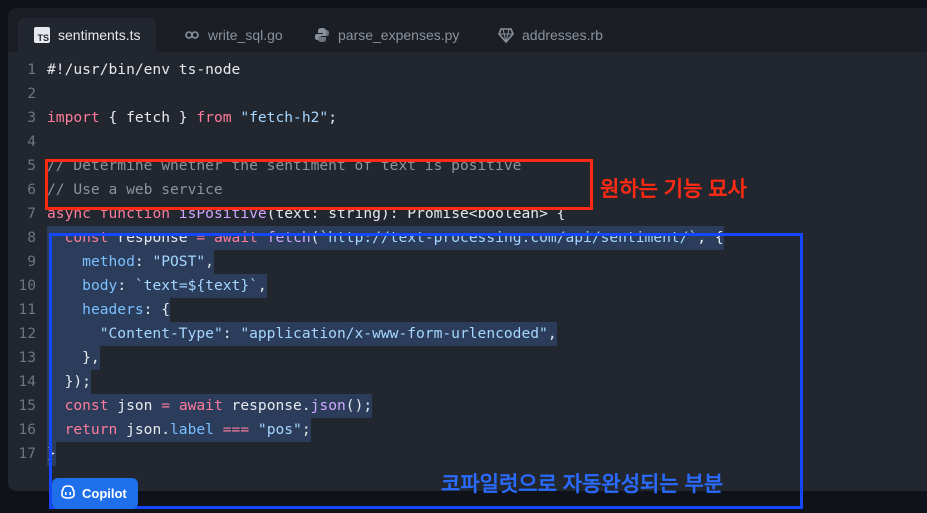  I want to click on code-line: 2, so click(459, 94).